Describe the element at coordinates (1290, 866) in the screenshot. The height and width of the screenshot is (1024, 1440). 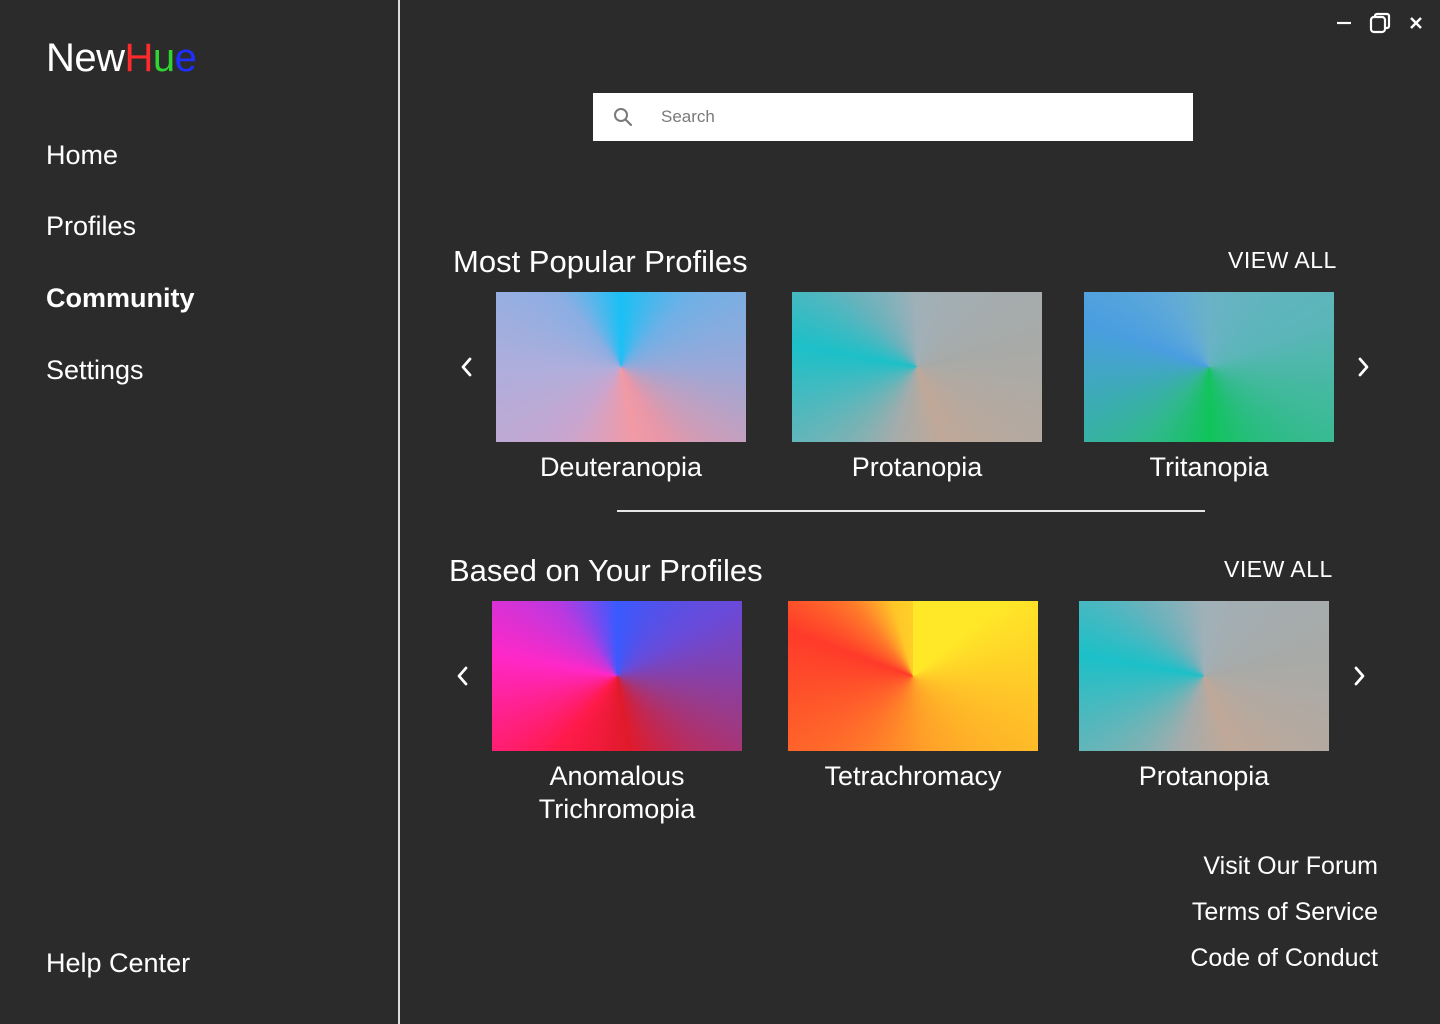
I see `visit-forum-link: Visit Our Forum` at that location.